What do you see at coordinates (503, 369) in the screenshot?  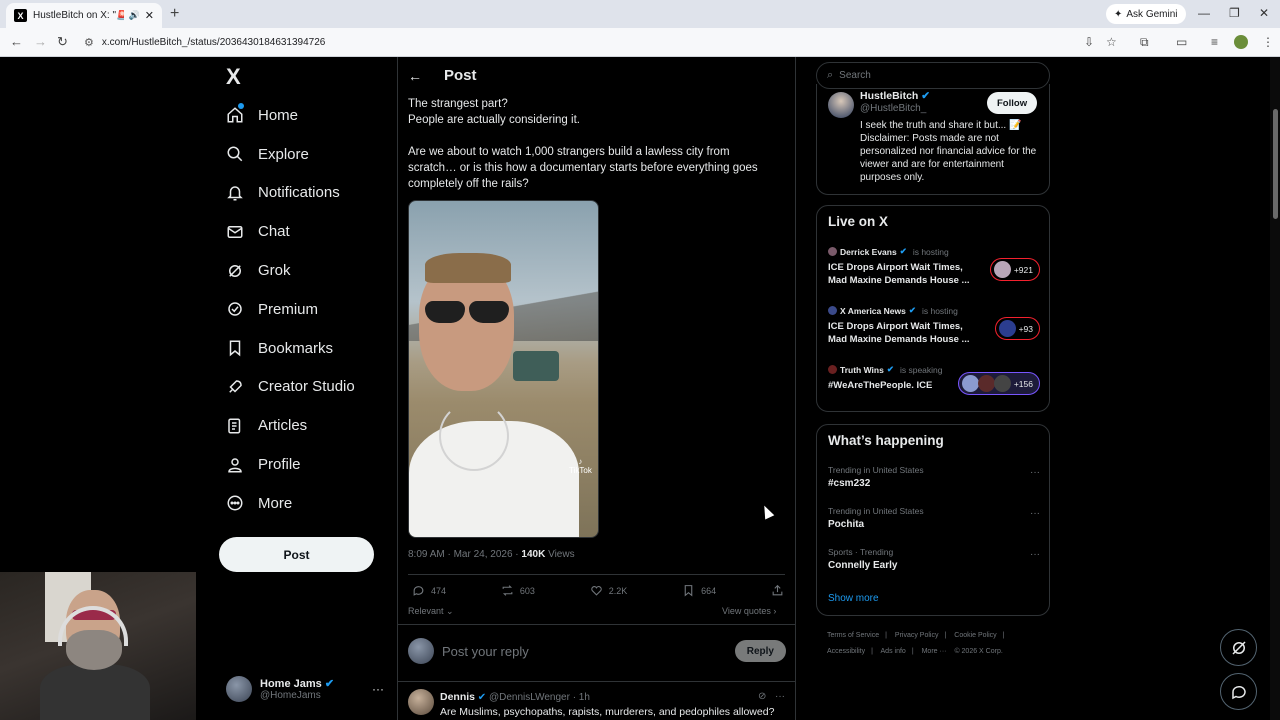 I see `post-video: ♪ TikTok` at bounding box center [503, 369].